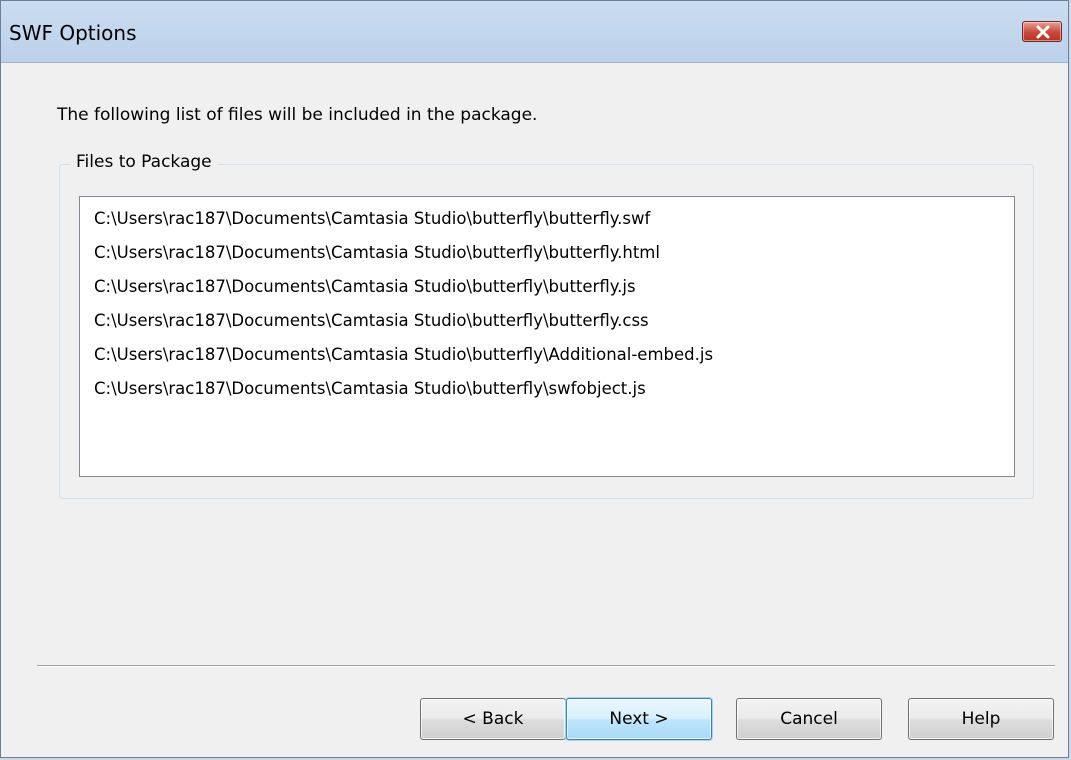 This screenshot has width=1071, height=760. I want to click on cancel-button: Cancel, so click(809, 719).